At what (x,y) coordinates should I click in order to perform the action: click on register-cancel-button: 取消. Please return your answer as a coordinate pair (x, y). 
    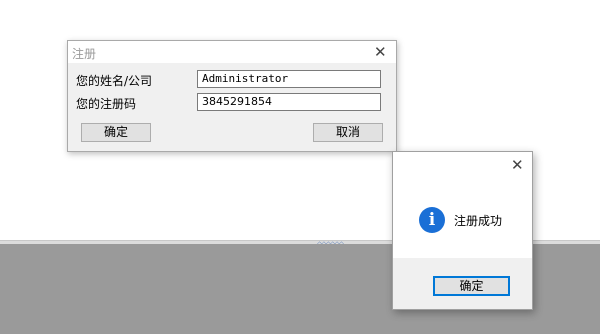
    Looking at the image, I should click on (348, 132).